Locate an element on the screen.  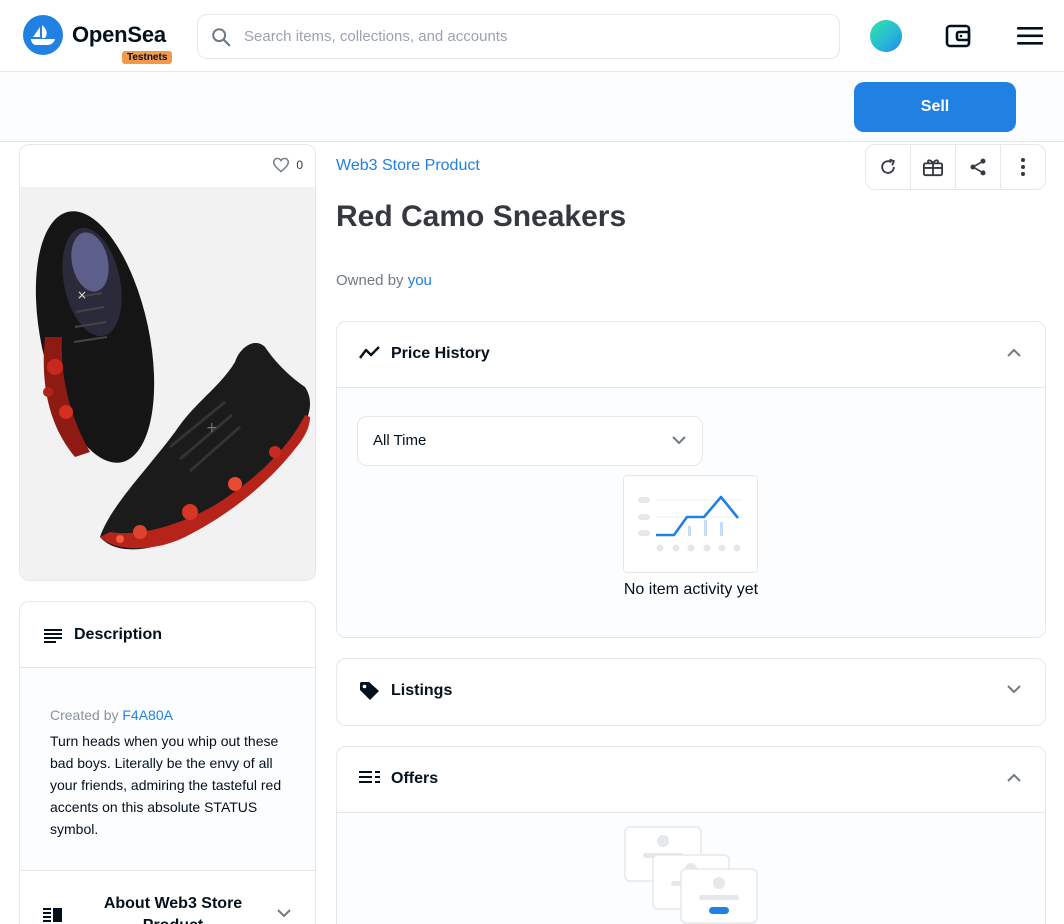
opensea-logo is located at coordinates (43, 35).